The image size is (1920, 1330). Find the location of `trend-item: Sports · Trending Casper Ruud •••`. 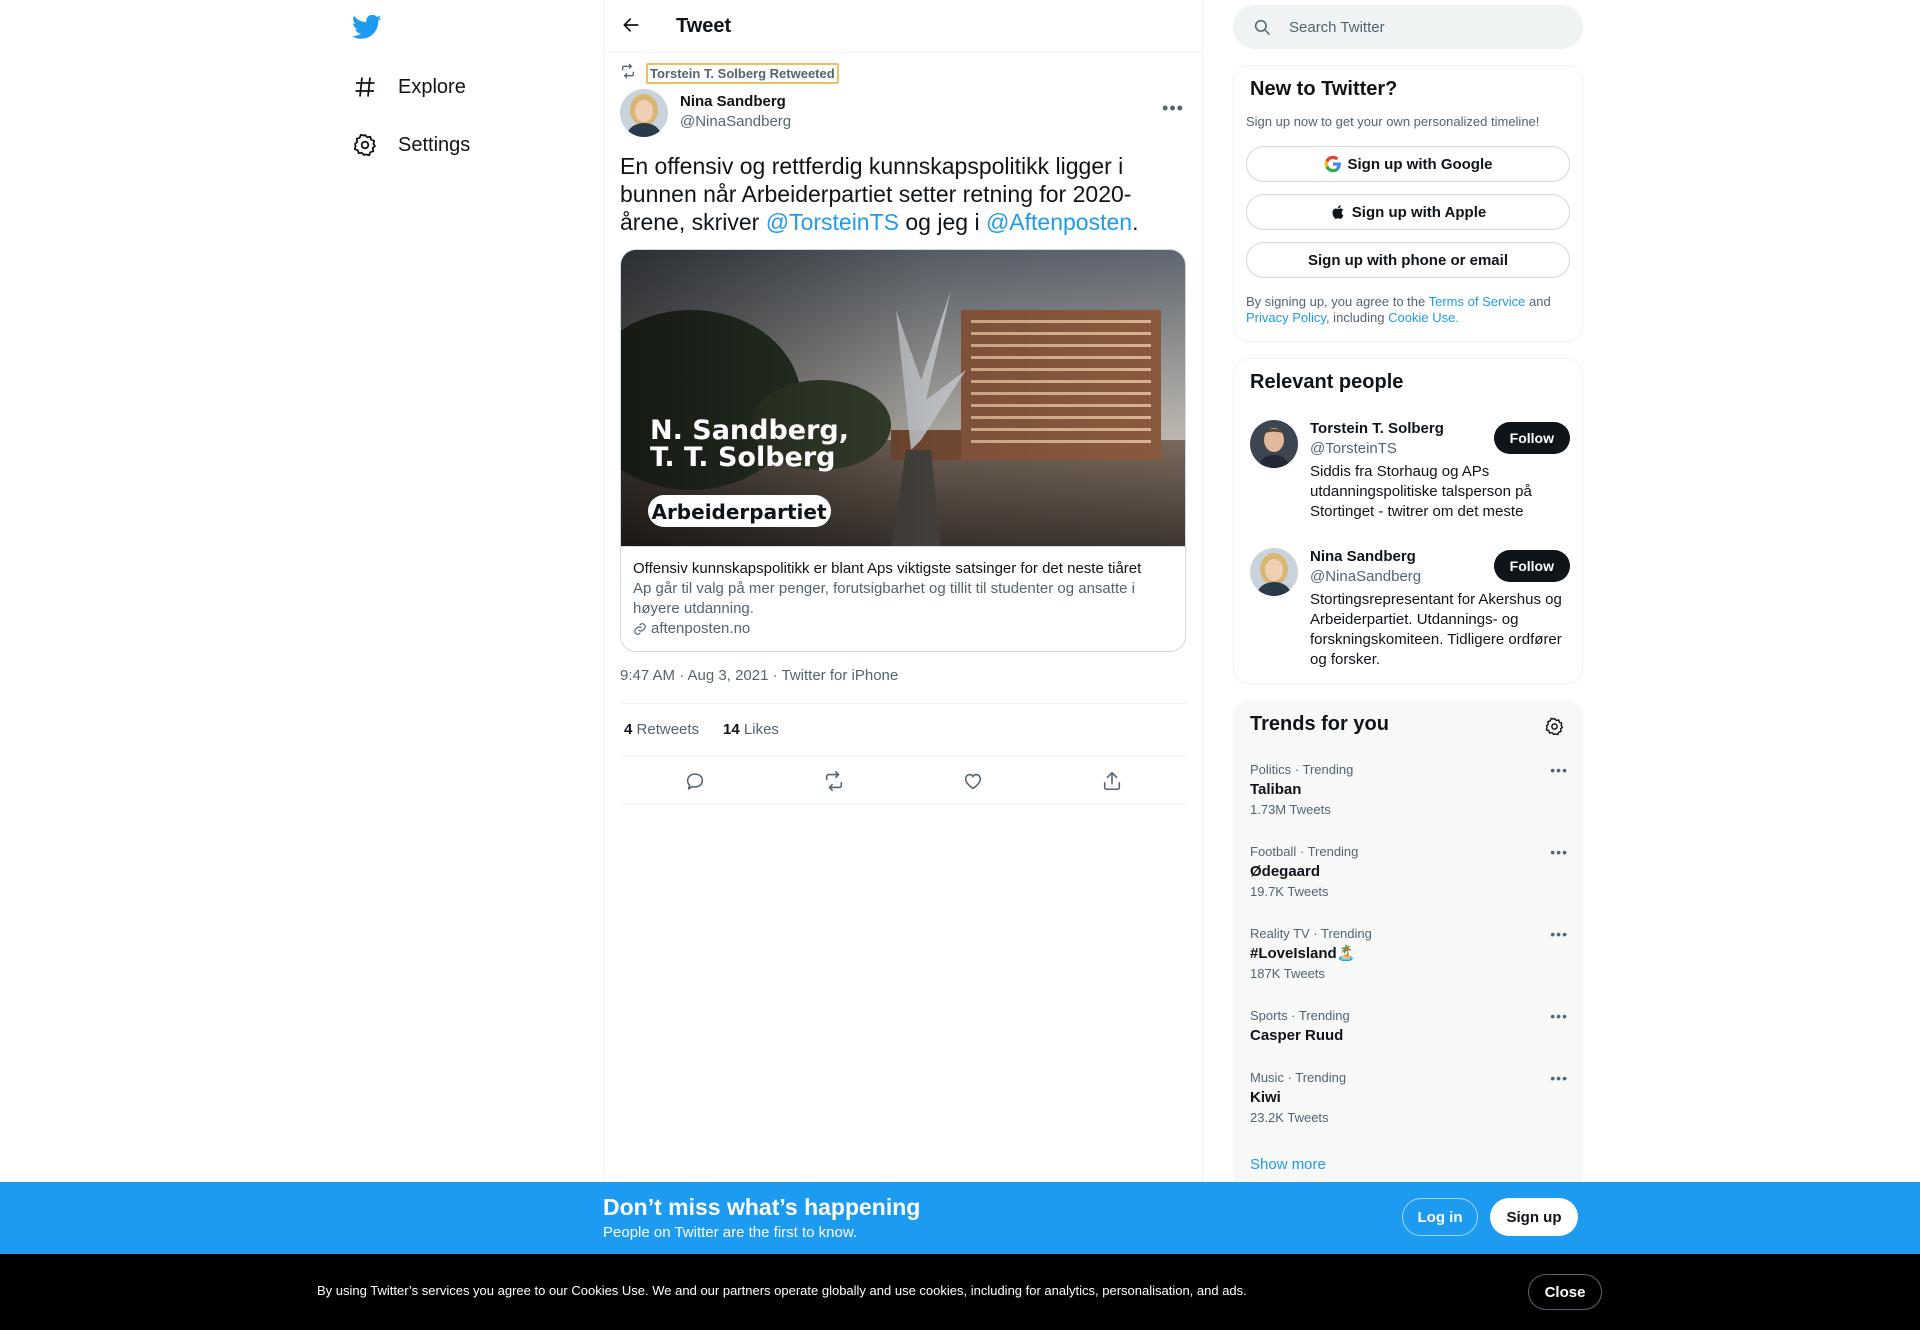

trend-item: Sports · Trending Casper Ruud ••• is located at coordinates (1409, 1027).